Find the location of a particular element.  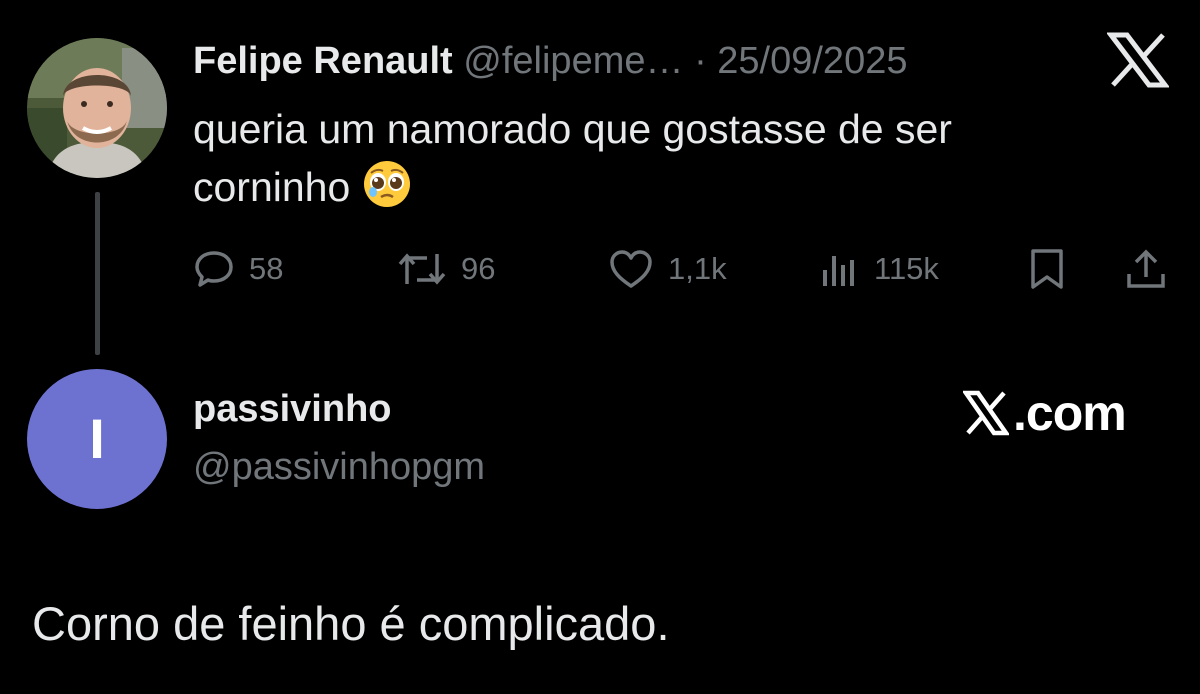

reply-text: Corno de feinho é complicado. is located at coordinates (351, 623).